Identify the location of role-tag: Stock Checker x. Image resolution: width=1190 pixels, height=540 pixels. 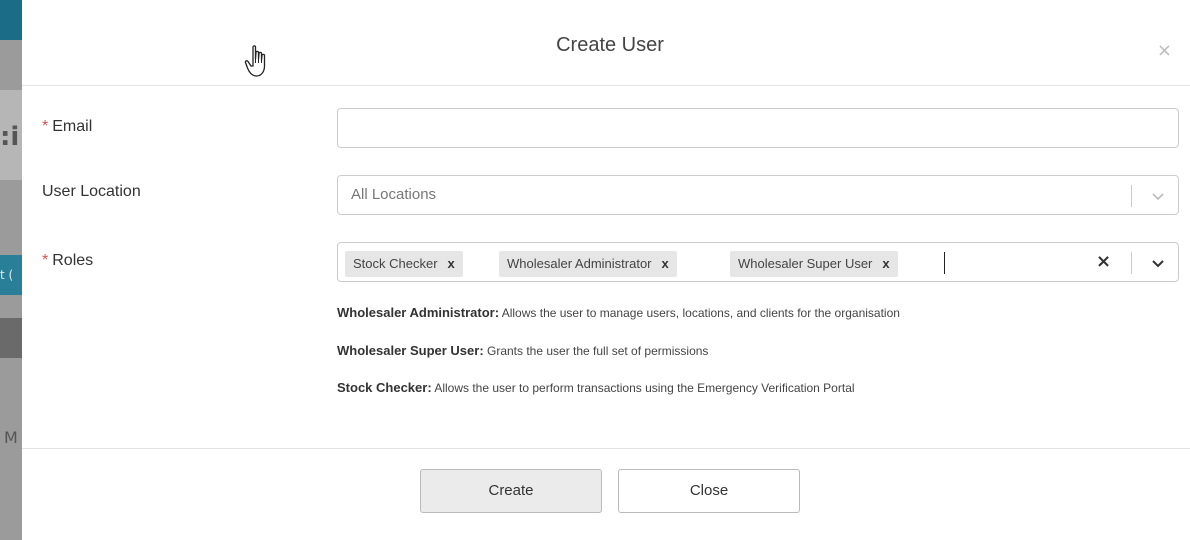
(404, 264).